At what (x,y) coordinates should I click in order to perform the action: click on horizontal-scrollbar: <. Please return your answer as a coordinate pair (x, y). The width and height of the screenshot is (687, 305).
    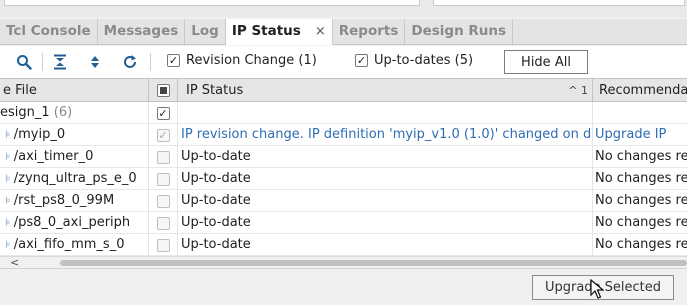
    Looking at the image, I should click on (343, 262).